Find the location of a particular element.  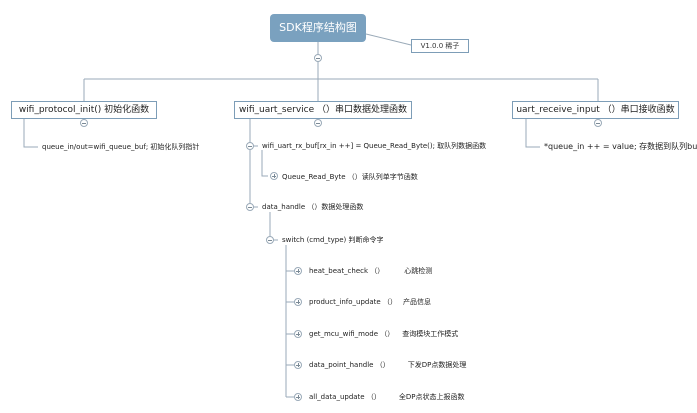

topic-wifi-uart-service: wifi_uart_service （）串口数据处理函数 is located at coordinates (323, 110).